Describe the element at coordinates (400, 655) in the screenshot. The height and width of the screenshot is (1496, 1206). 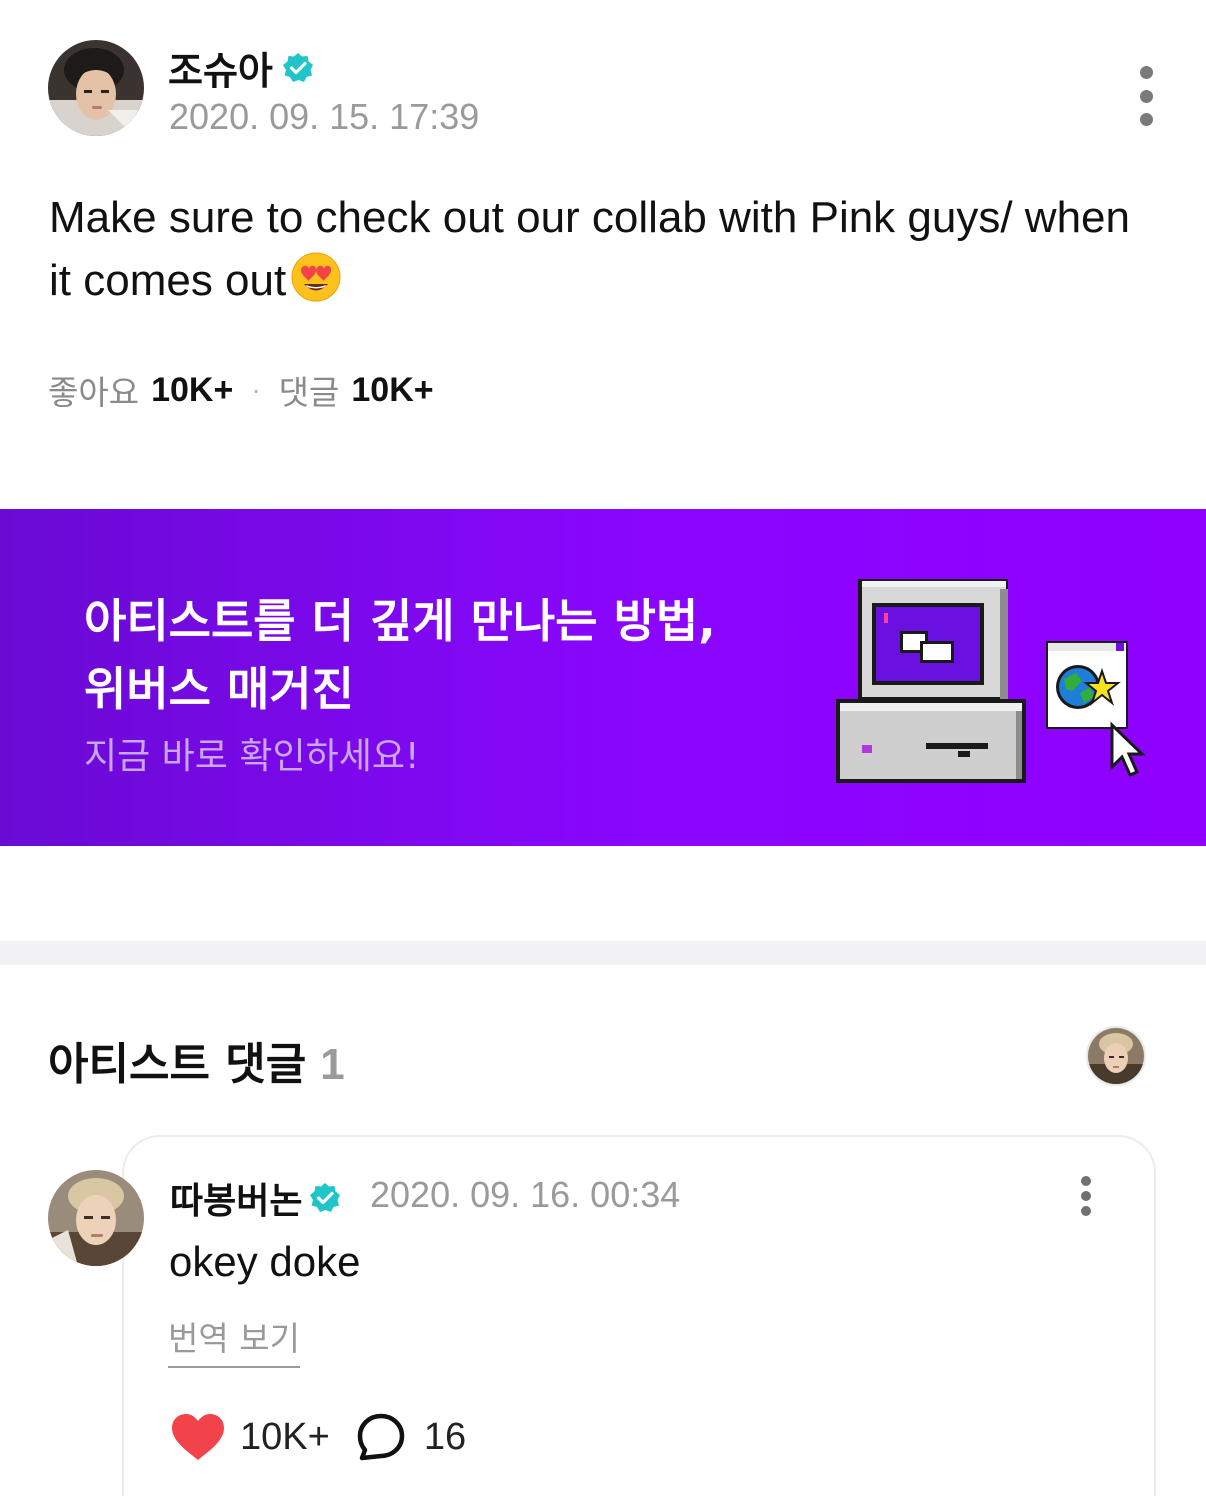
I see `banner-title: 아티스트를 더 깊게 만나는 방법, 위버스 매거진` at that location.